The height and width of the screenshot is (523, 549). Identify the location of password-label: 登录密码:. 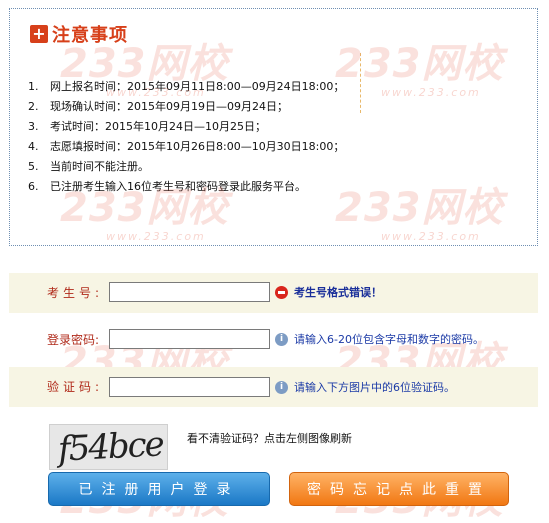
(73, 340).